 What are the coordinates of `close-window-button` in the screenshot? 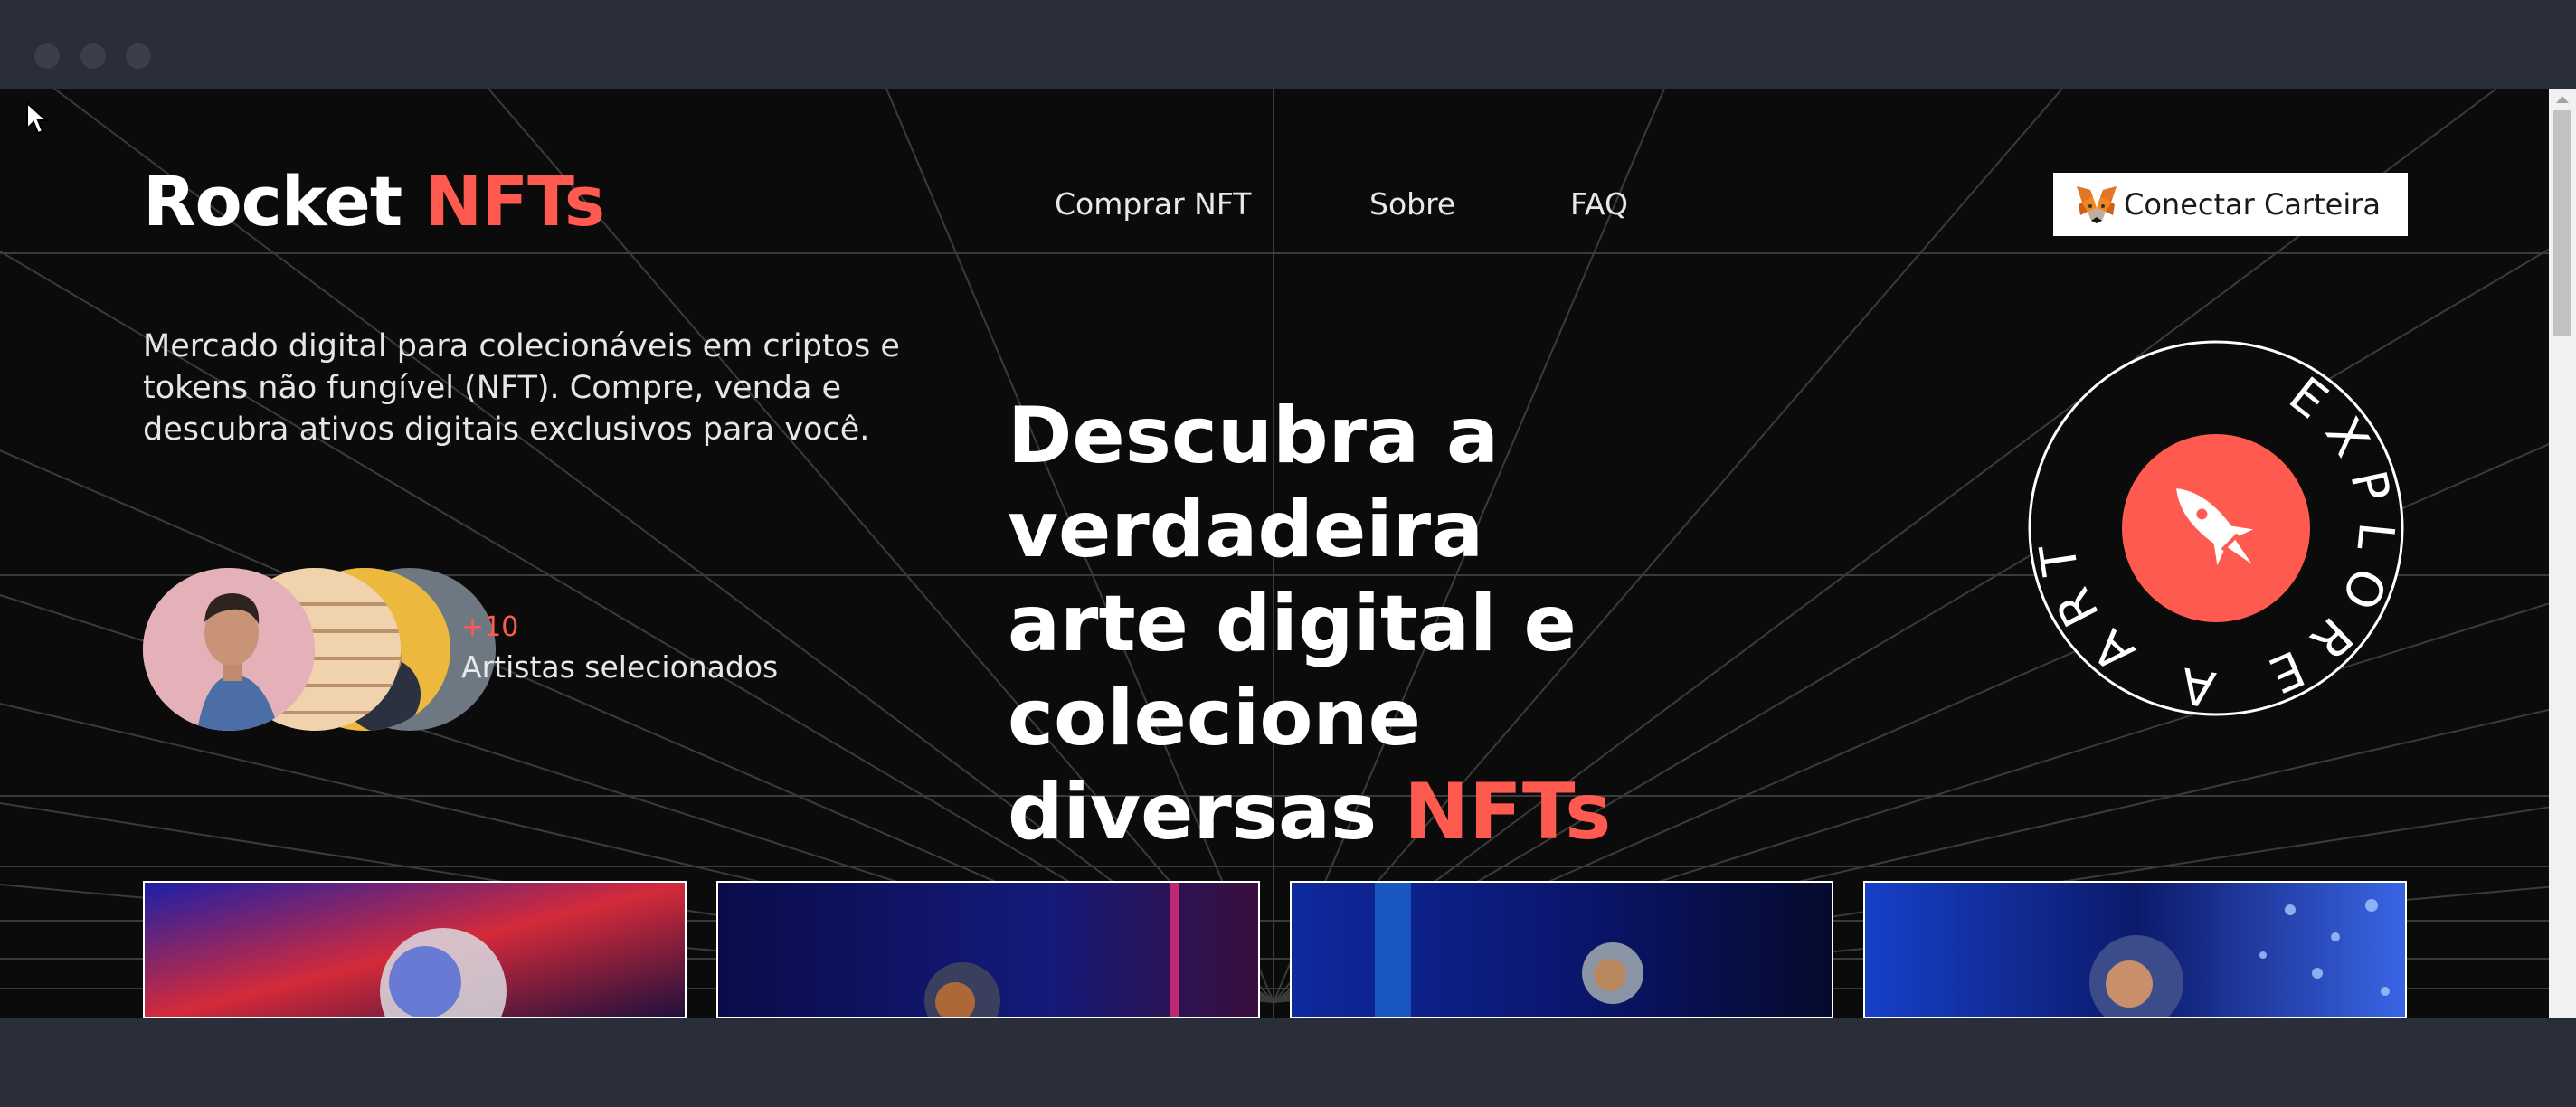 It's located at (47, 56).